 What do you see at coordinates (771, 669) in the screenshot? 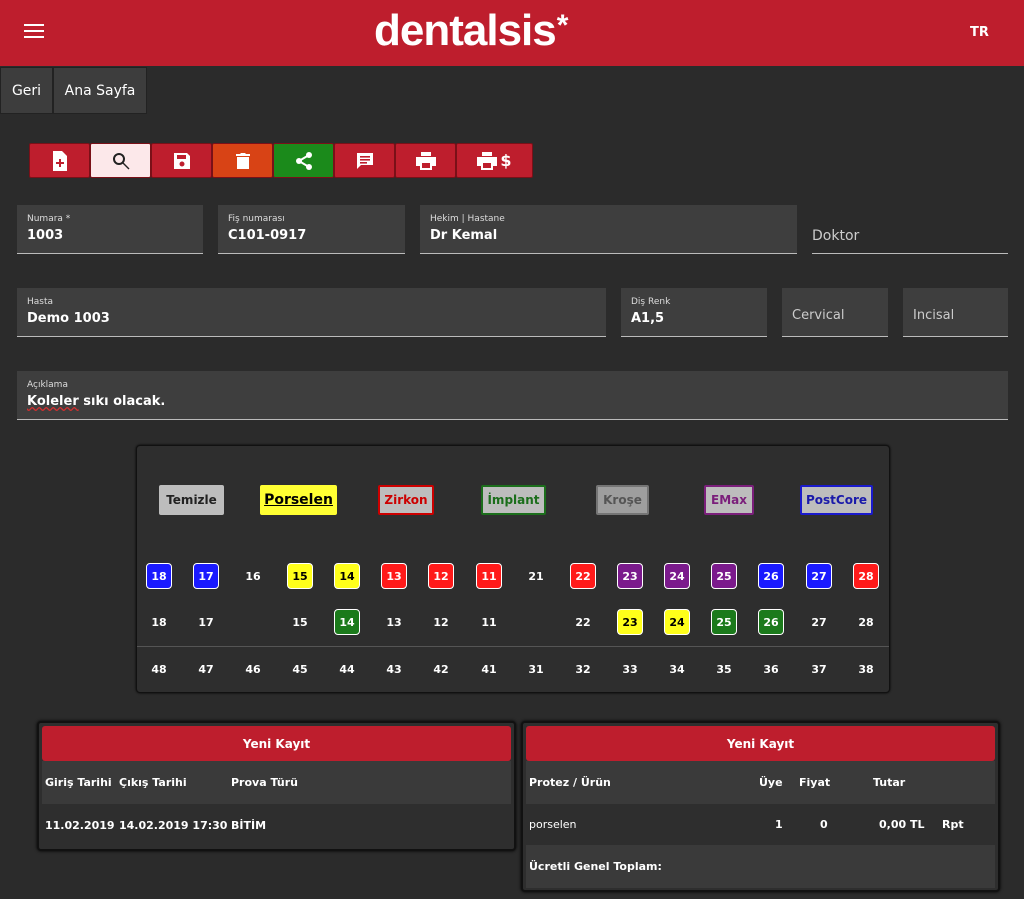
I see `tooth-36: 36` at bounding box center [771, 669].